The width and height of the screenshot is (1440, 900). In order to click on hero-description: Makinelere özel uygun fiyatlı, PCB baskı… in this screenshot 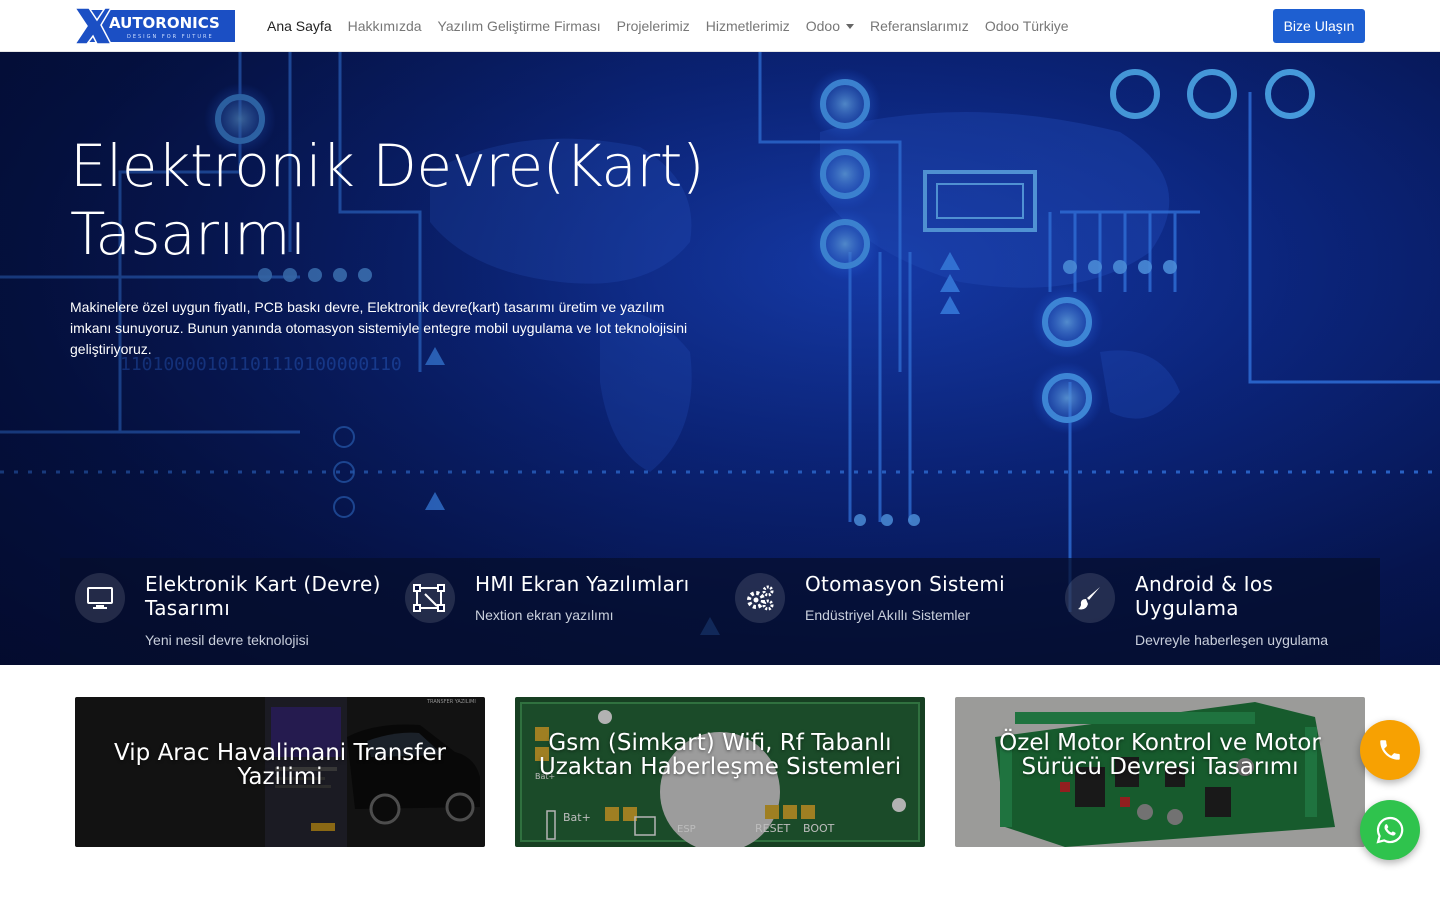, I will do `click(379, 328)`.